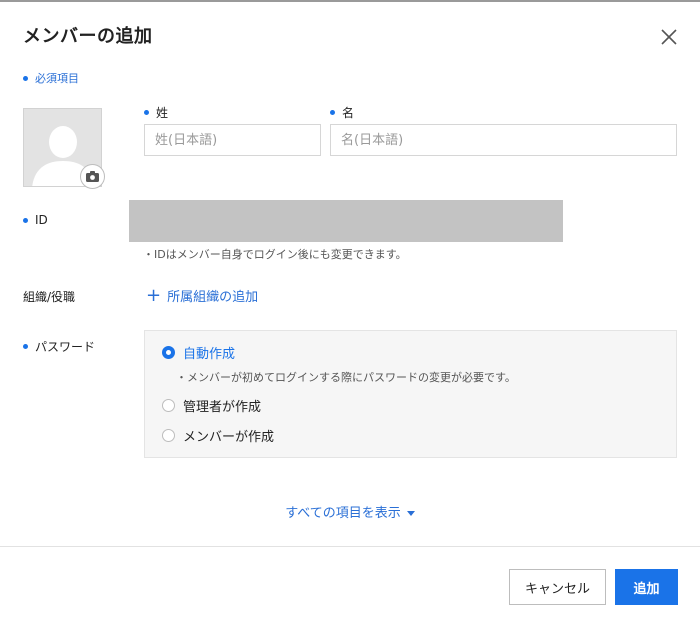  Describe the element at coordinates (343, 513) in the screenshot. I see `show-all-fields-text: すべての項目を表示` at that location.